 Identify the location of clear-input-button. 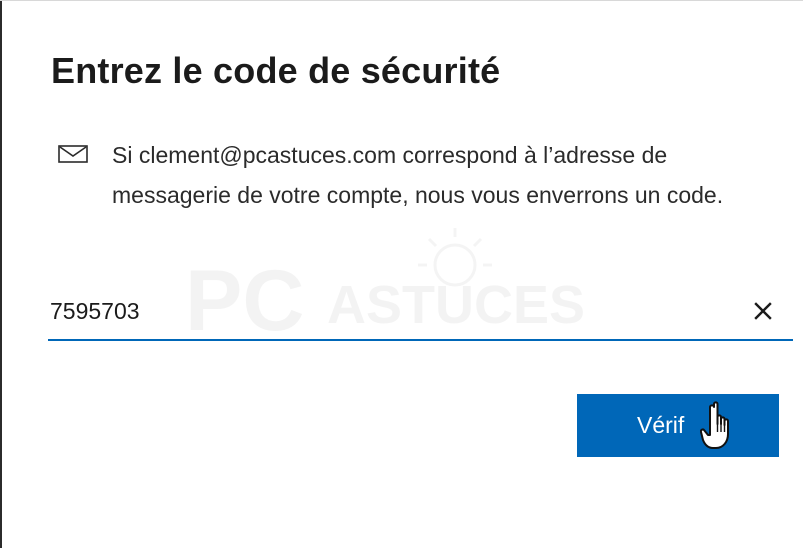
(763, 311).